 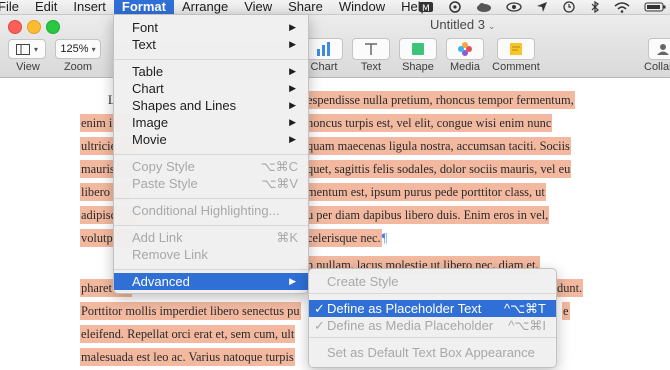 What do you see at coordinates (22, 49) in the screenshot?
I see `sidebar-icon` at bounding box center [22, 49].